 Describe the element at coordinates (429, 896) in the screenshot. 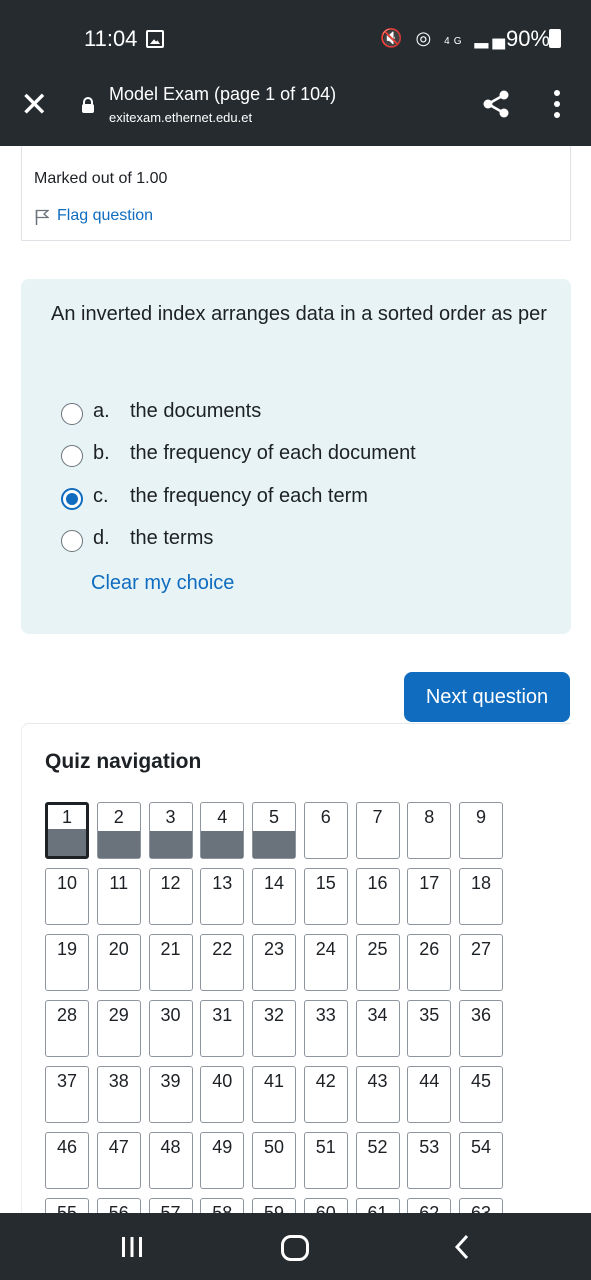

I see `quiz-nav-button-17: 17` at that location.